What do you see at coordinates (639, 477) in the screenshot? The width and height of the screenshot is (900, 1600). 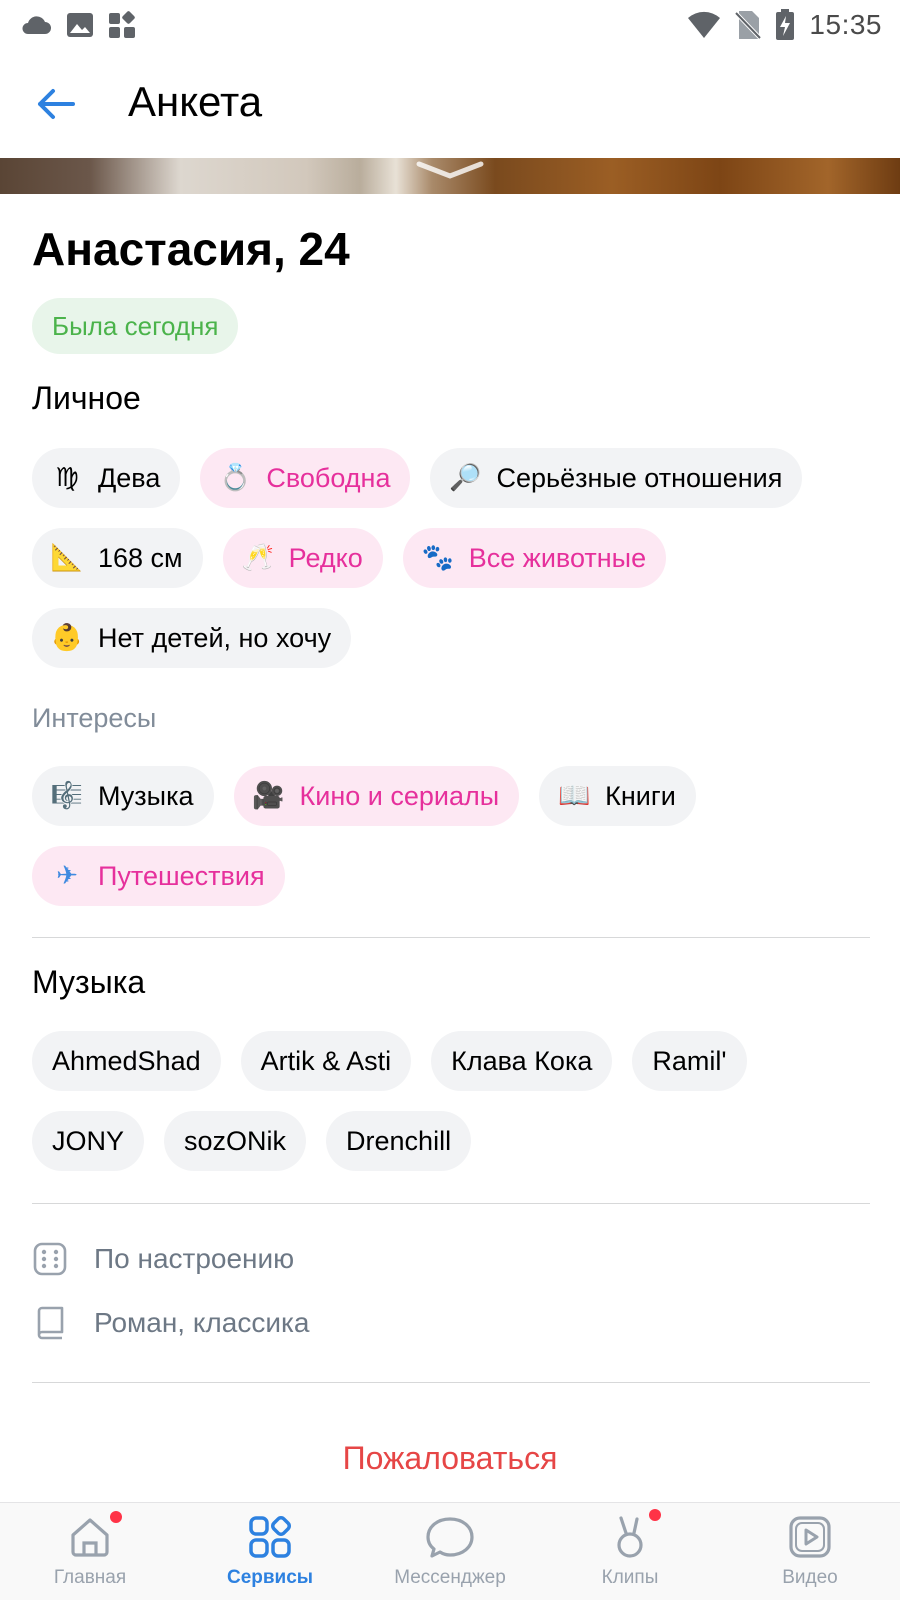 I see `chip-label: Серьёзные отношения` at bounding box center [639, 477].